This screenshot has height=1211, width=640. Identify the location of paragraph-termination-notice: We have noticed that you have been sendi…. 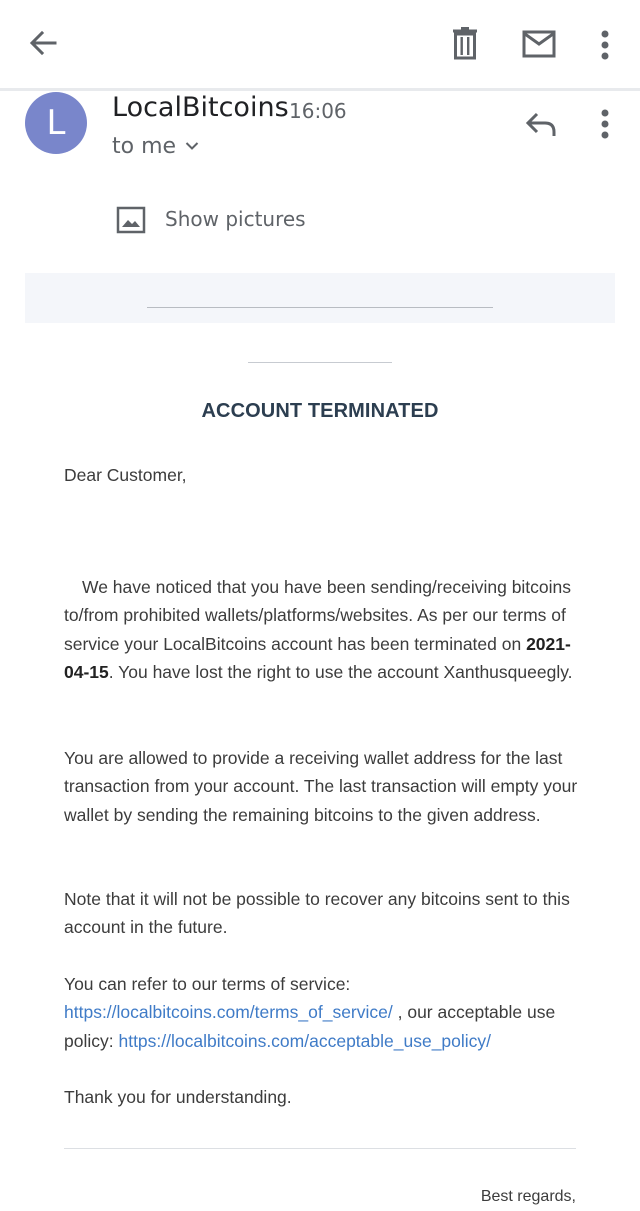
(324, 629).